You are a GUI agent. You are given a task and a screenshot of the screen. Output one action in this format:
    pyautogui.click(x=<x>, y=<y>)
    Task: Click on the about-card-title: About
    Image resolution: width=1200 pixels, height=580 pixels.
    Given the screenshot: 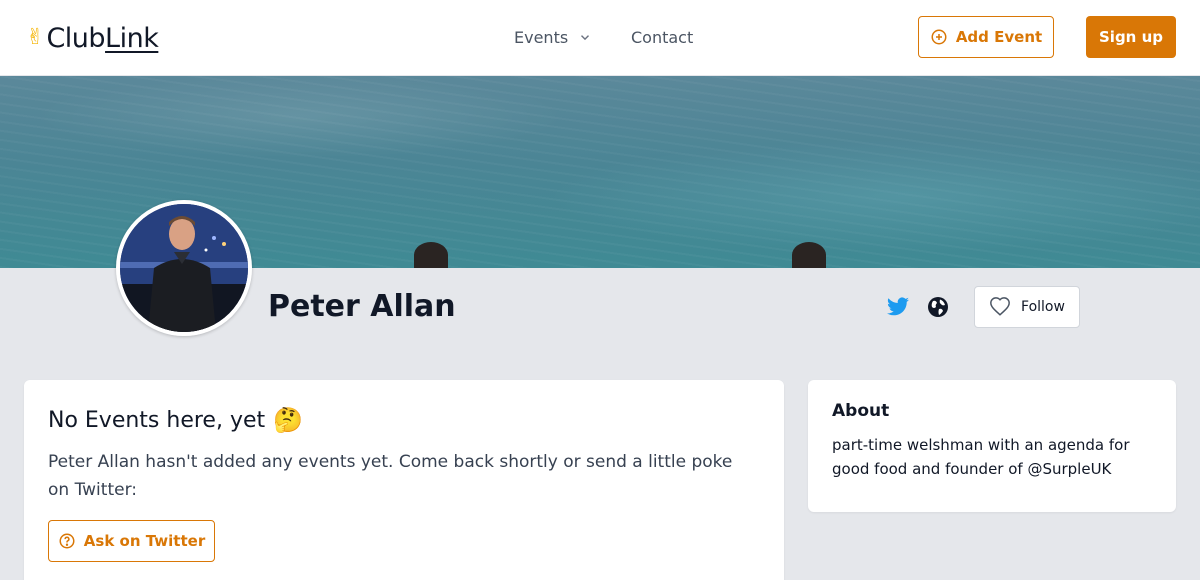 What is the action you would take?
    pyautogui.click(x=861, y=411)
    